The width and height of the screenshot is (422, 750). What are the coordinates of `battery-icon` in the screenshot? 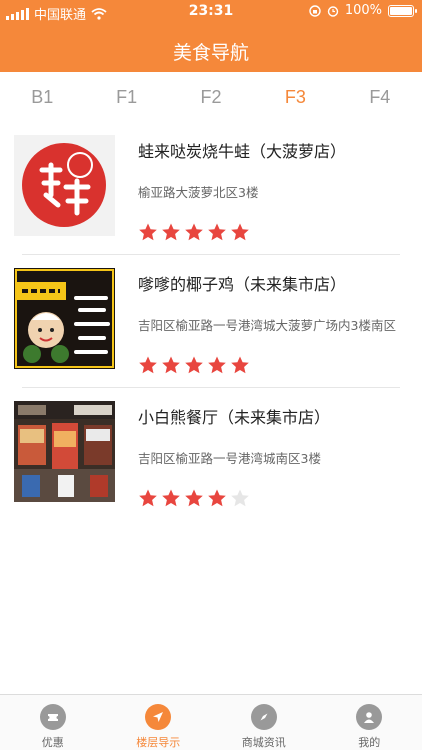 It's located at (402, 10).